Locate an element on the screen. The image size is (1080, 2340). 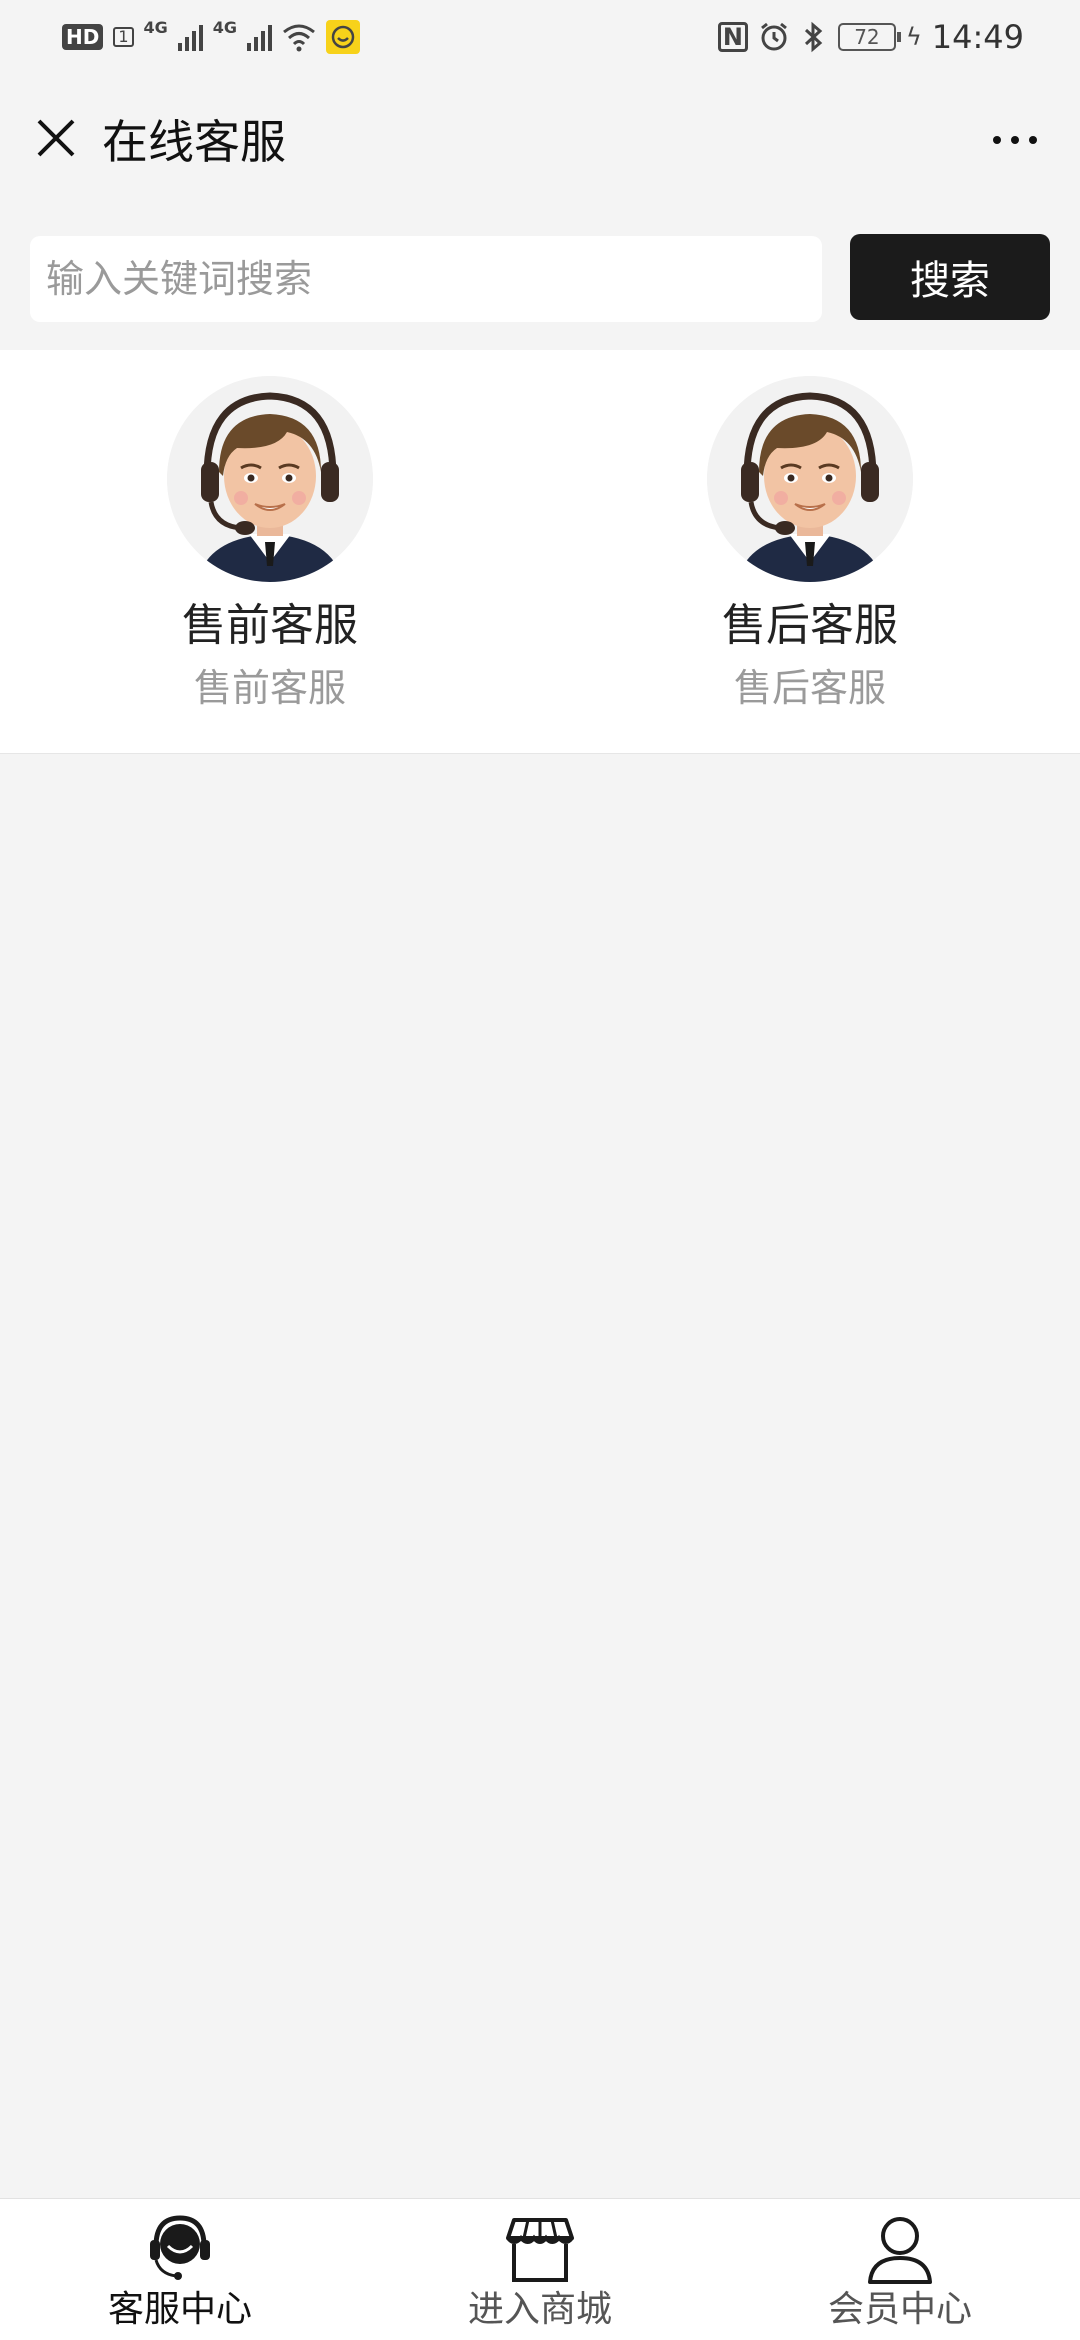
wifi-icon is located at coordinates (299, 38).